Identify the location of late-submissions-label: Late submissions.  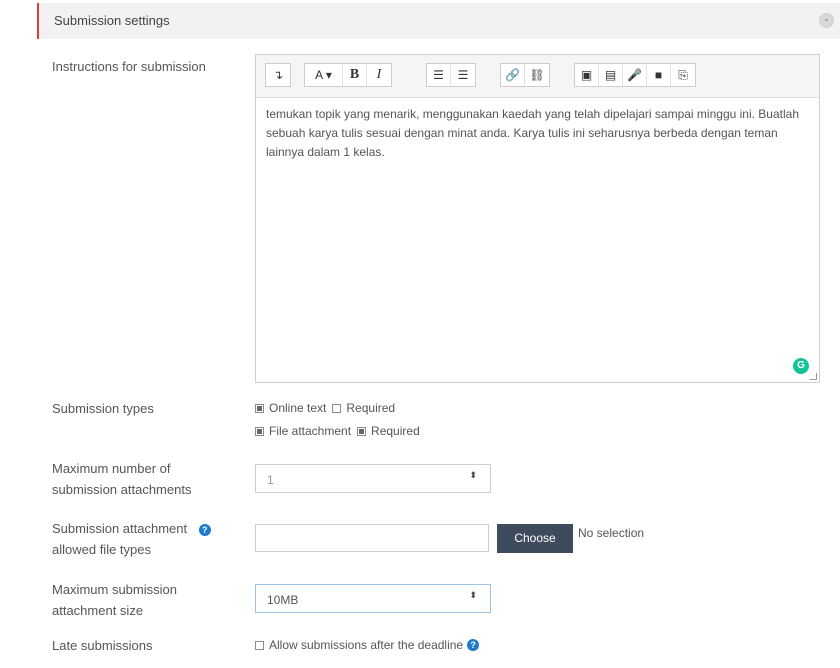
(102, 645).